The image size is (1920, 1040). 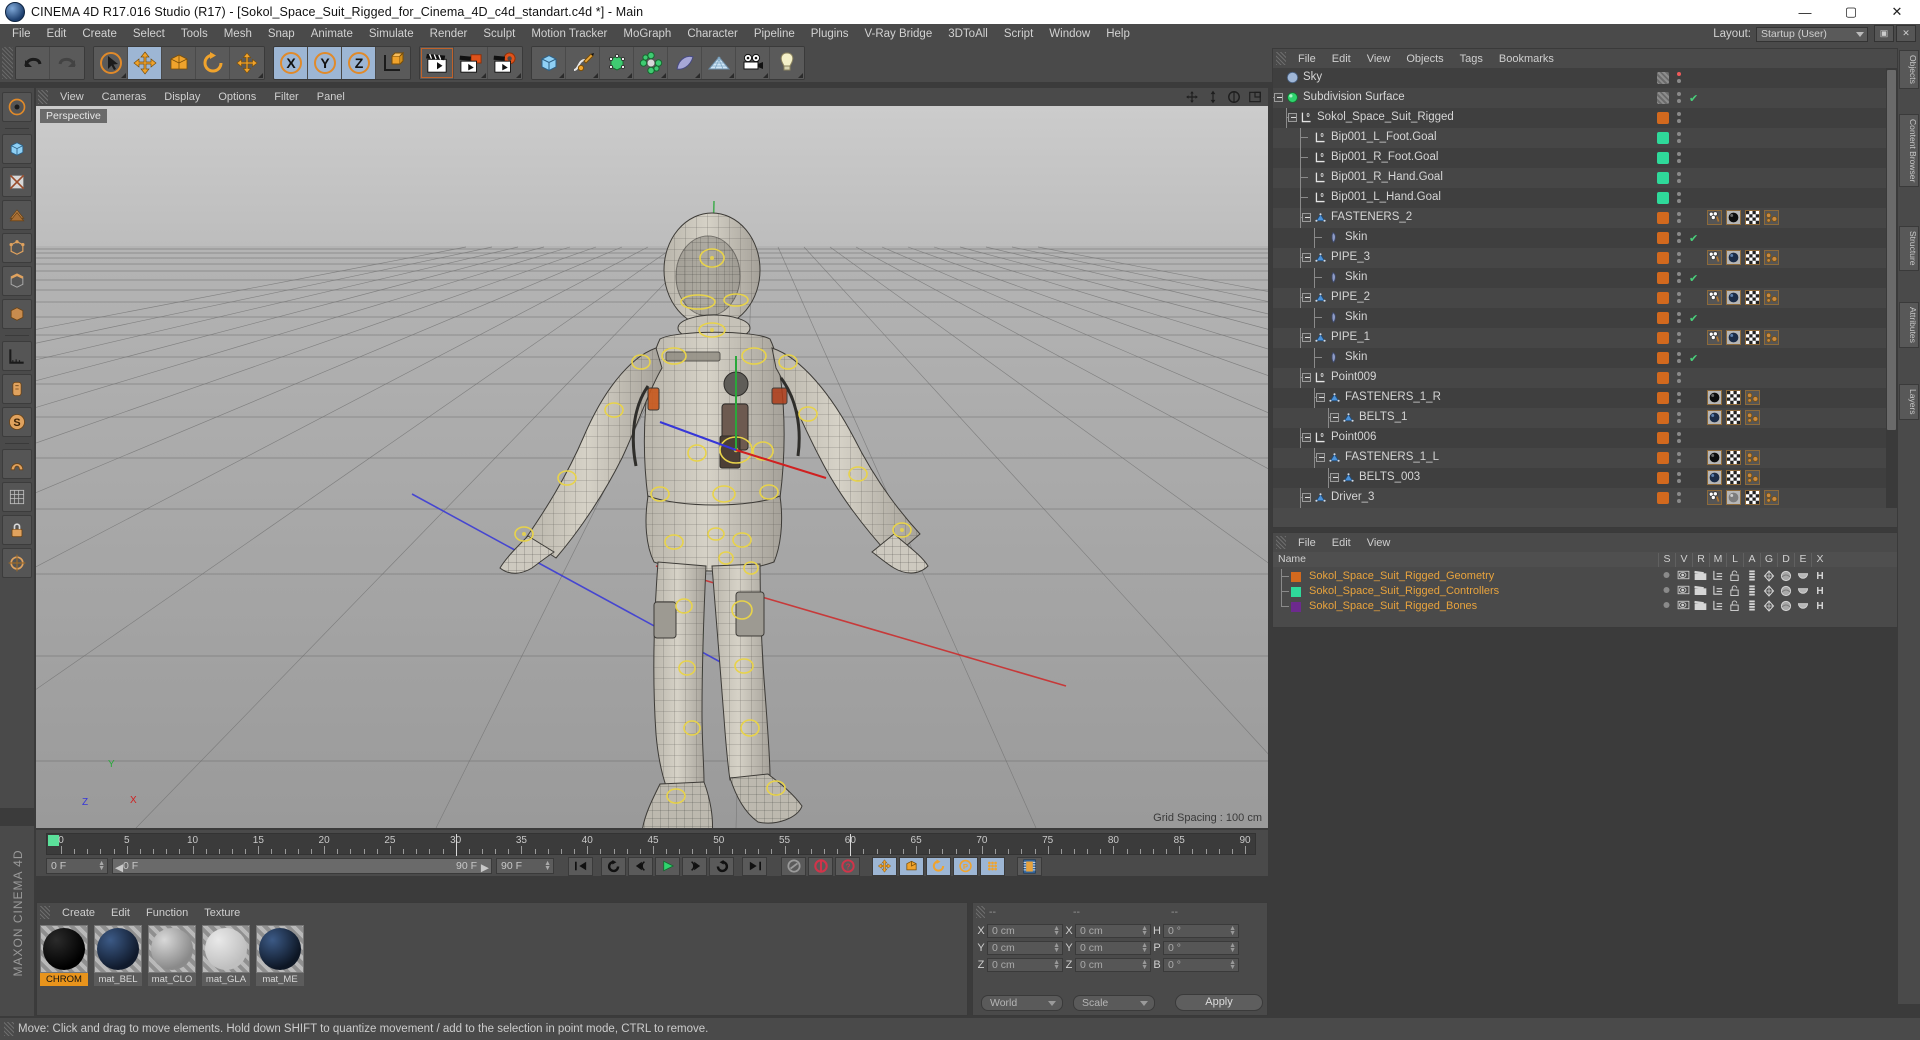 What do you see at coordinates (1751, 591) in the screenshot?
I see `layer-animation-icon` at bounding box center [1751, 591].